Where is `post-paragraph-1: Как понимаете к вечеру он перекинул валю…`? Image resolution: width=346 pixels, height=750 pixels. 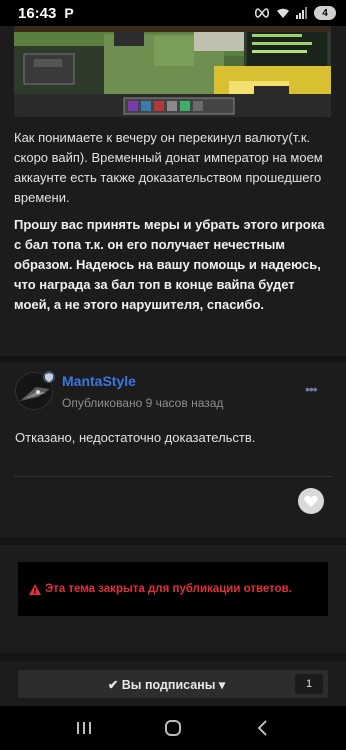 post-paragraph-1: Как понимаете к вечеру он перекинул валю… is located at coordinates (168, 167).